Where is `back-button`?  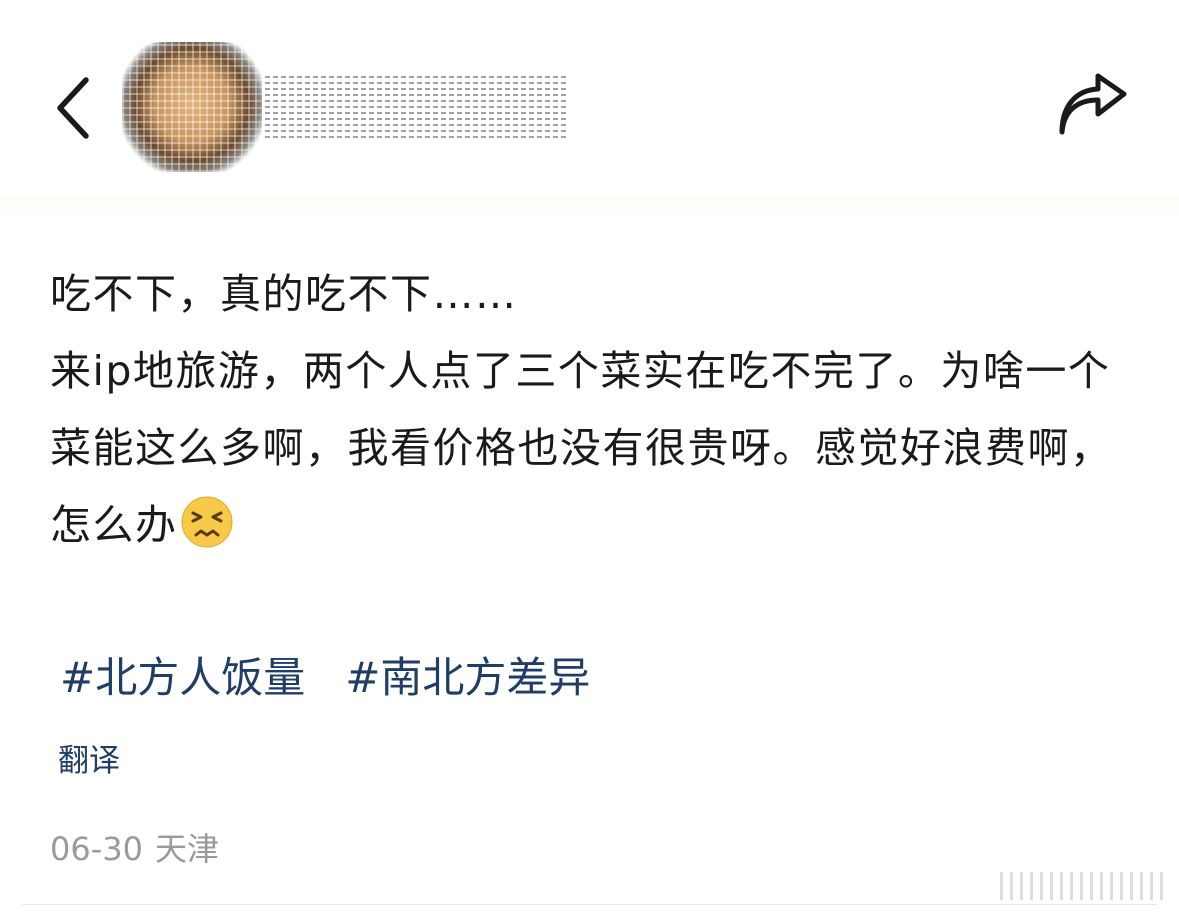 back-button is located at coordinates (75, 108).